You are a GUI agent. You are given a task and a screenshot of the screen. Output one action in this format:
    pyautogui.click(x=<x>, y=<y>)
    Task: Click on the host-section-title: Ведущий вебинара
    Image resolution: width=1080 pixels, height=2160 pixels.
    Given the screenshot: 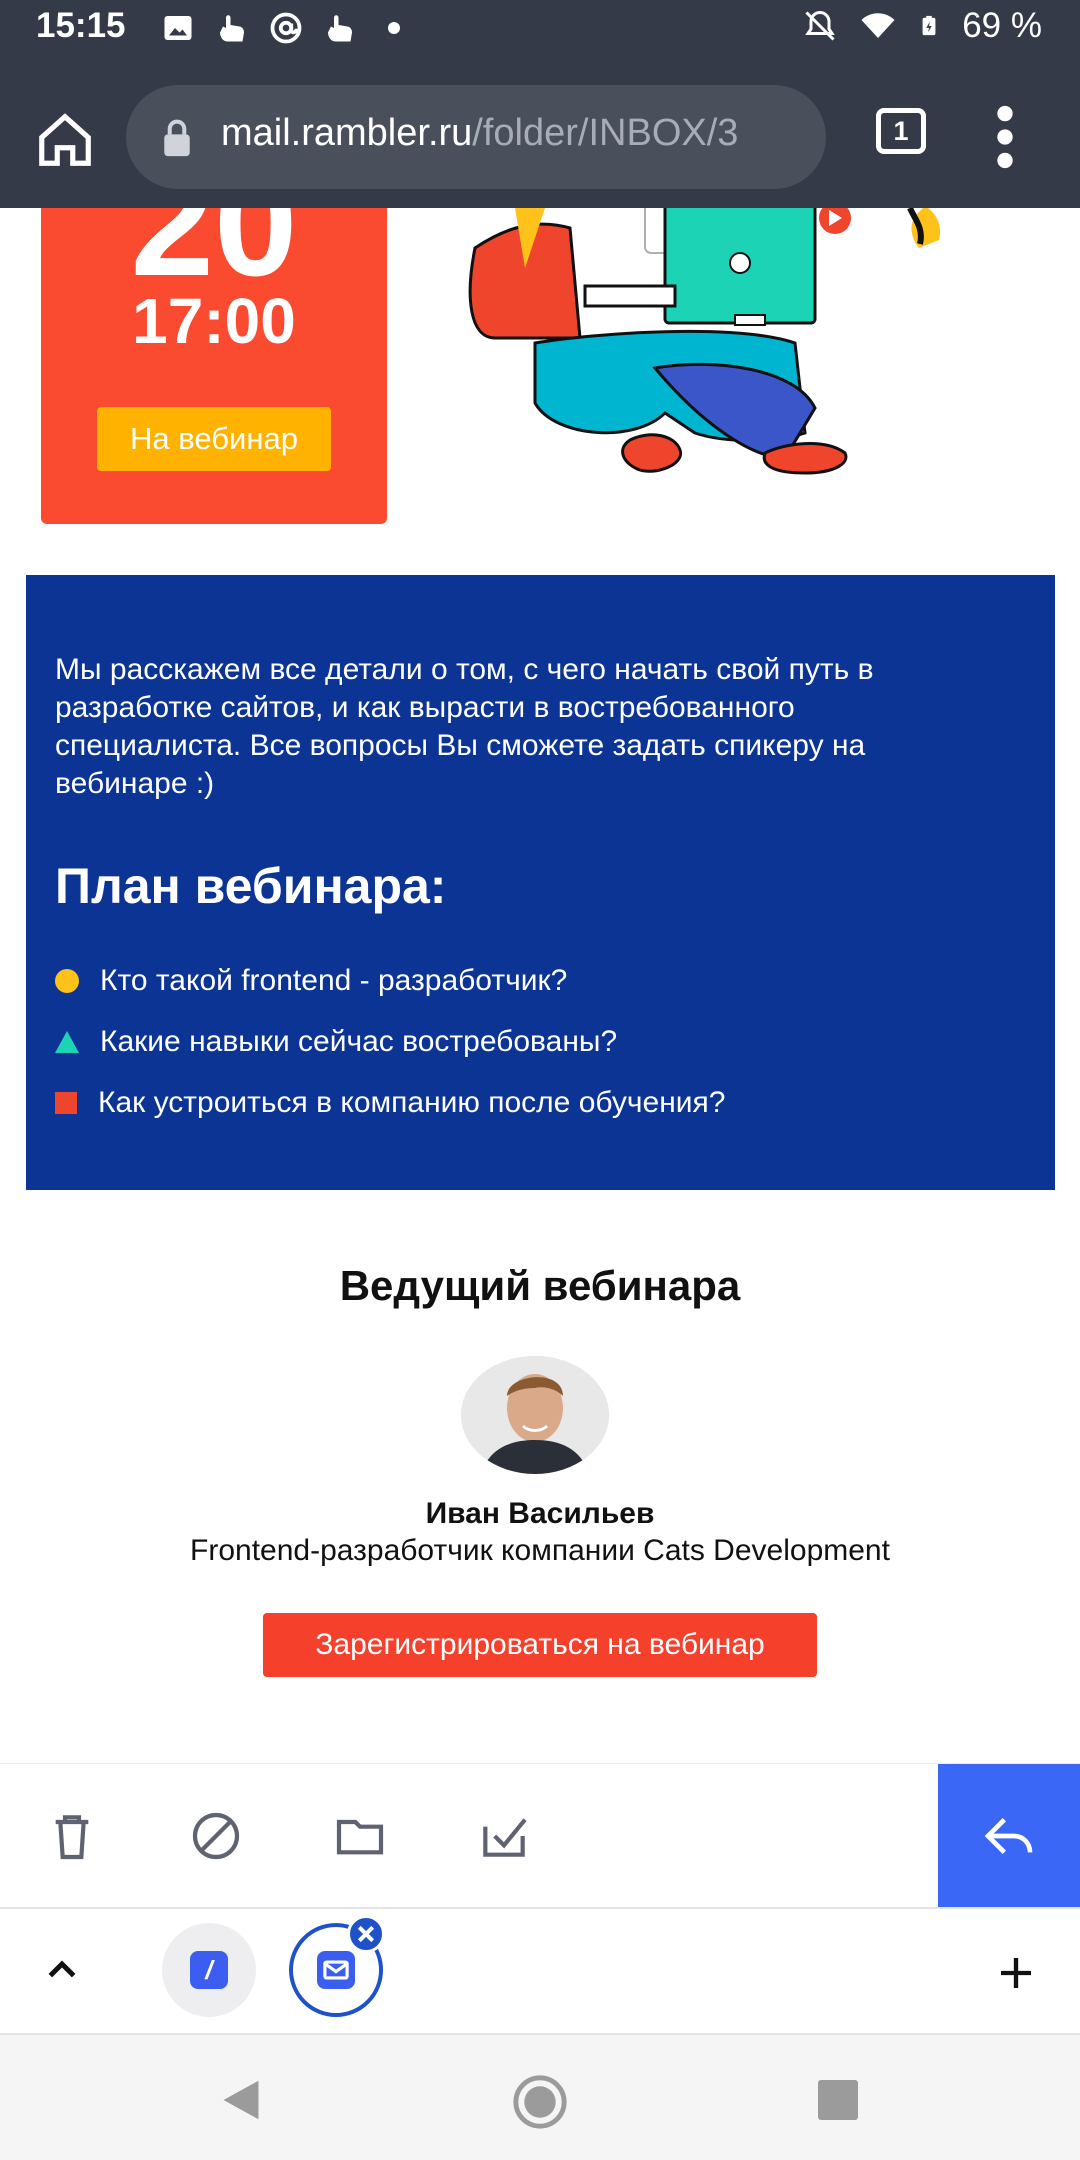 What is the action you would take?
    pyautogui.click(x=540, y=1285)
    